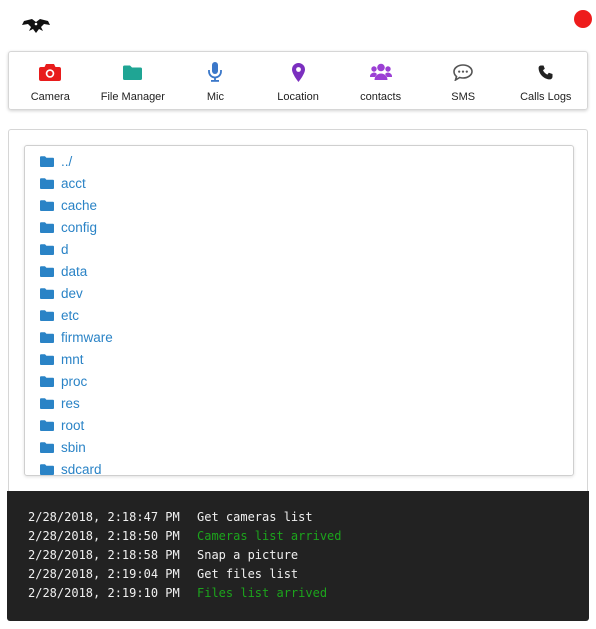 This screenshot has height=629, width=596. I want to click on tool-contacts: contacts, so click(380, 80).